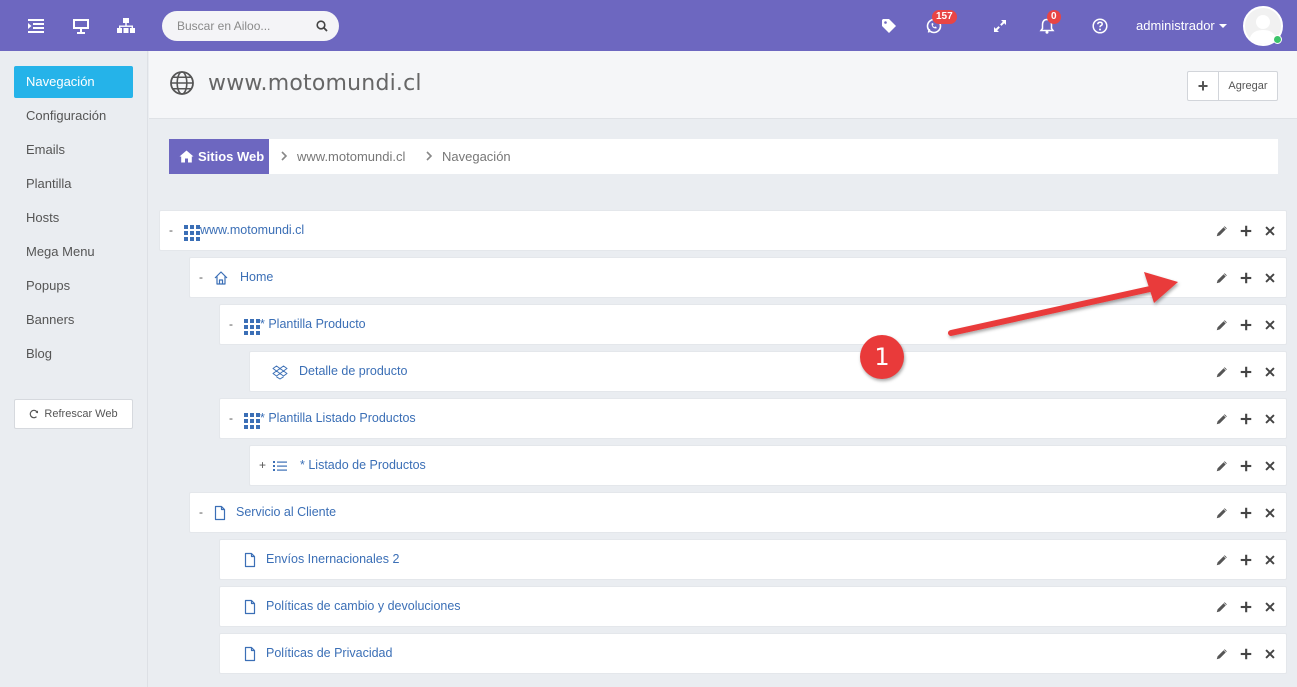 The height and width of the screenshot is (687, 1297). What do you see at coordinates (753, 606) in the screenshot?
I see `tree-row: Políticas de cambio y devoluciones` at bounding box center [753, 606].